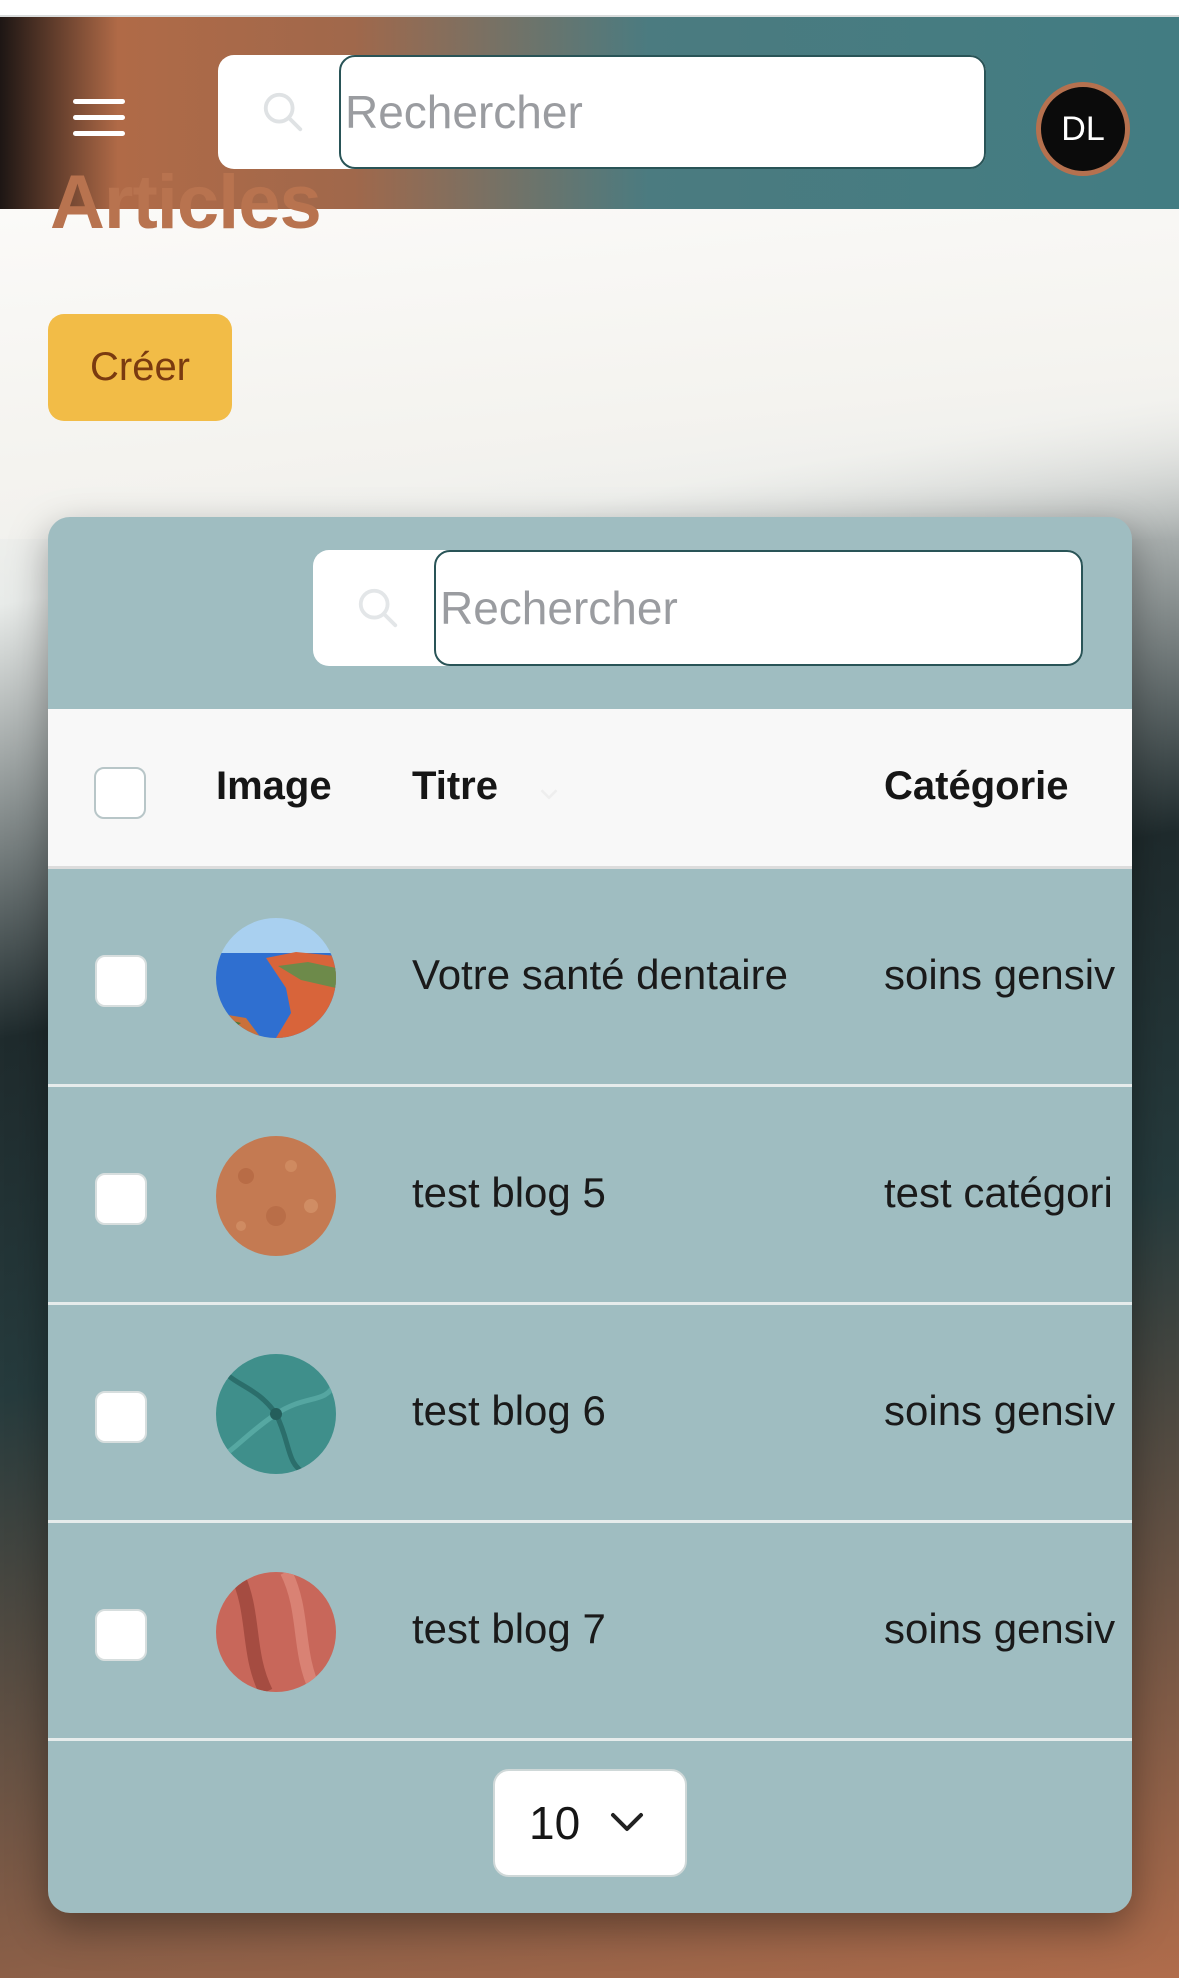 The image size is (1179, 1978). I want to click on article-title: test blog 5, so click(509, 1192).